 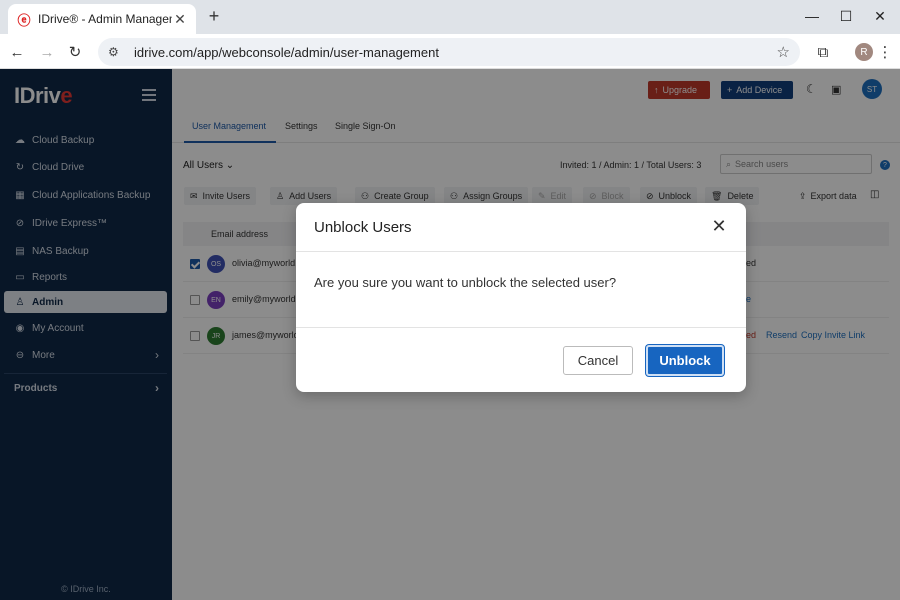 What do you see at coordinates (116, 52) in the screenshot?
I see `site-info-icon: ⚙` at bounding box center [116, 52].